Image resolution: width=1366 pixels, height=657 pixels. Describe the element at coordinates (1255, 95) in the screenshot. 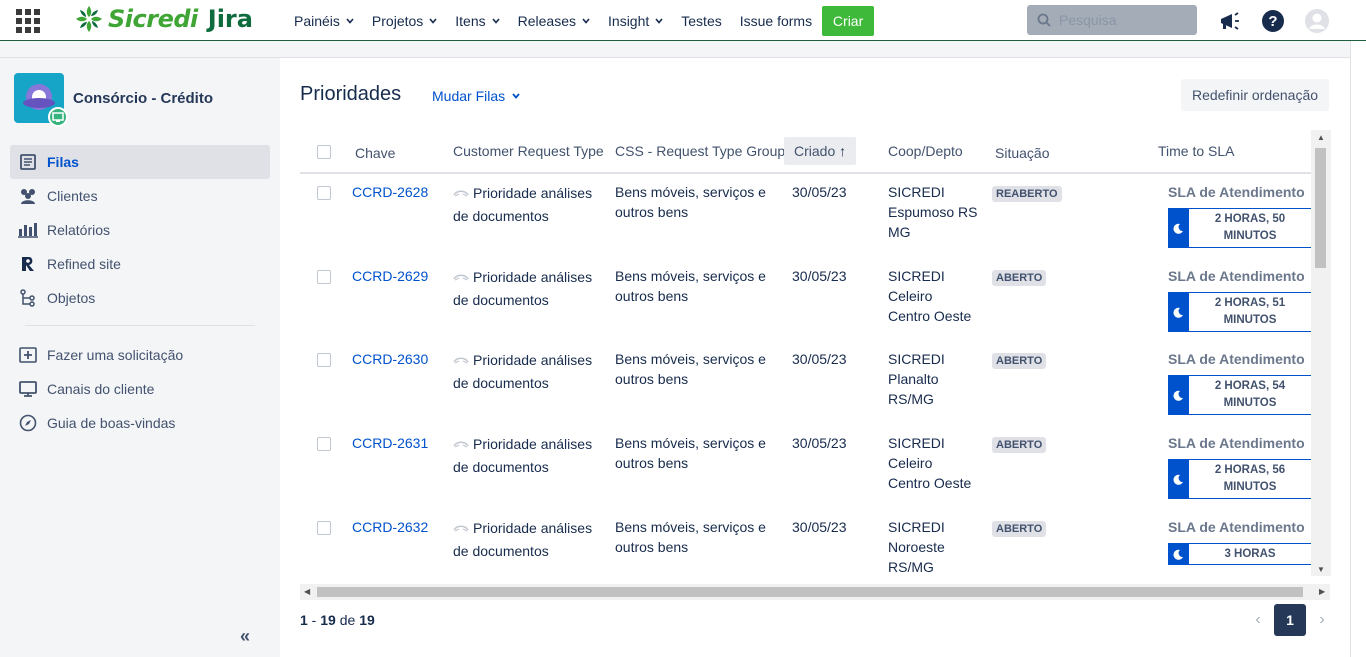

I see `reset-sort-button: Redefinir ordenação` at that location.